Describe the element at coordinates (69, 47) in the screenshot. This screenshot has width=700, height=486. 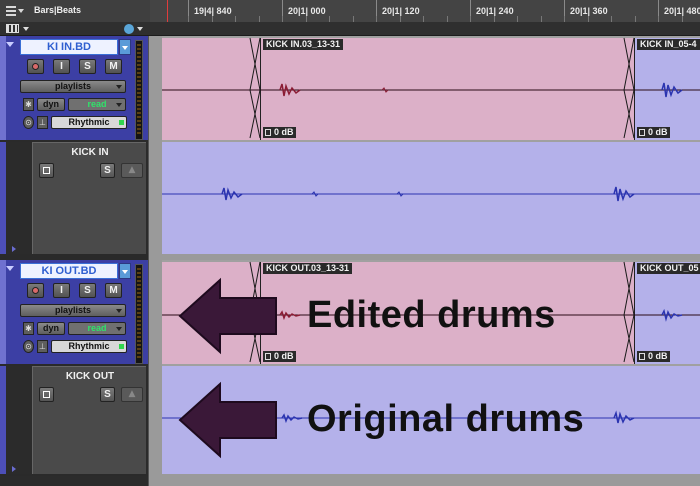
I see `track-name: KI IN.BD` at that location.